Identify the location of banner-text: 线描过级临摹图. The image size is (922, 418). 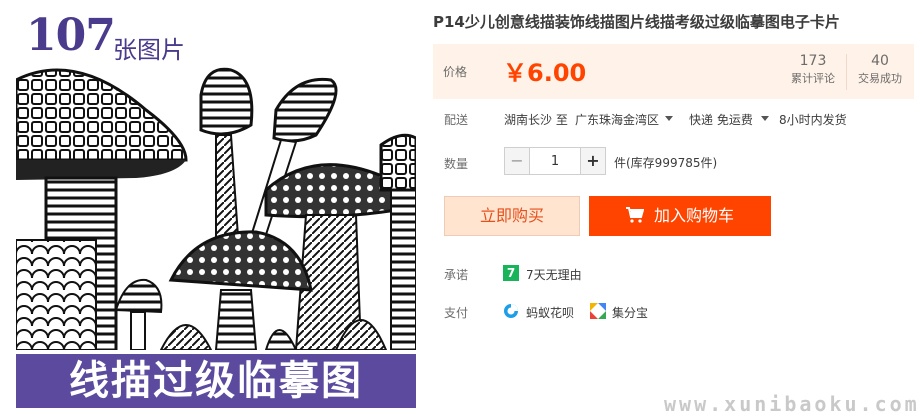
(216, 381).